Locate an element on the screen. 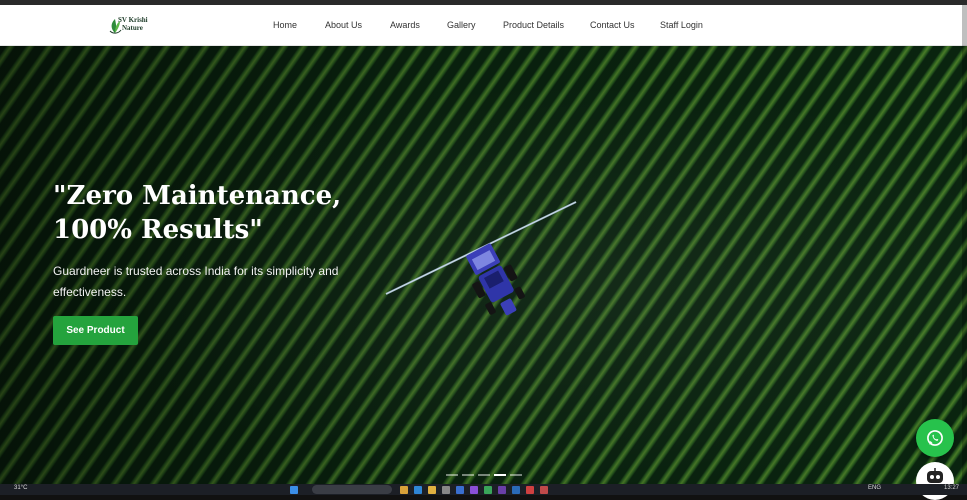  whatsapp-icon is located at coordinates (935, 438).